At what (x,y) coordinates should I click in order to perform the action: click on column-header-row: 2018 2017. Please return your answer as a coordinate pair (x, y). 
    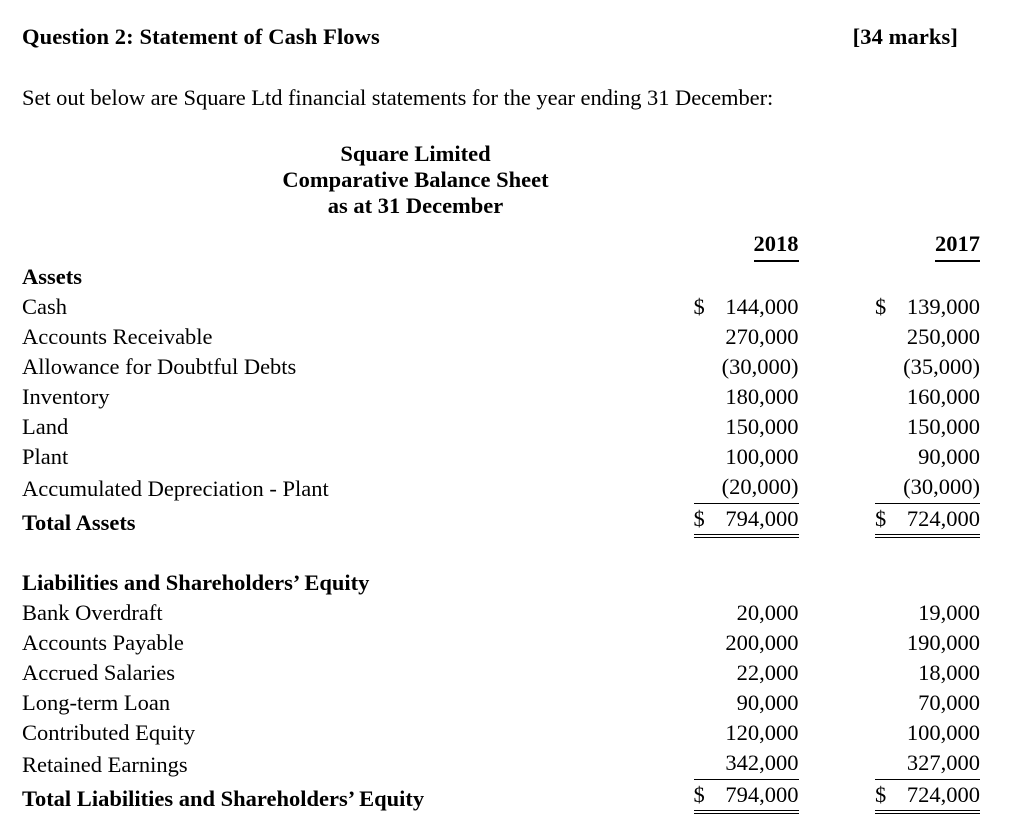
    Looking at the image, I should click on (501, 245).